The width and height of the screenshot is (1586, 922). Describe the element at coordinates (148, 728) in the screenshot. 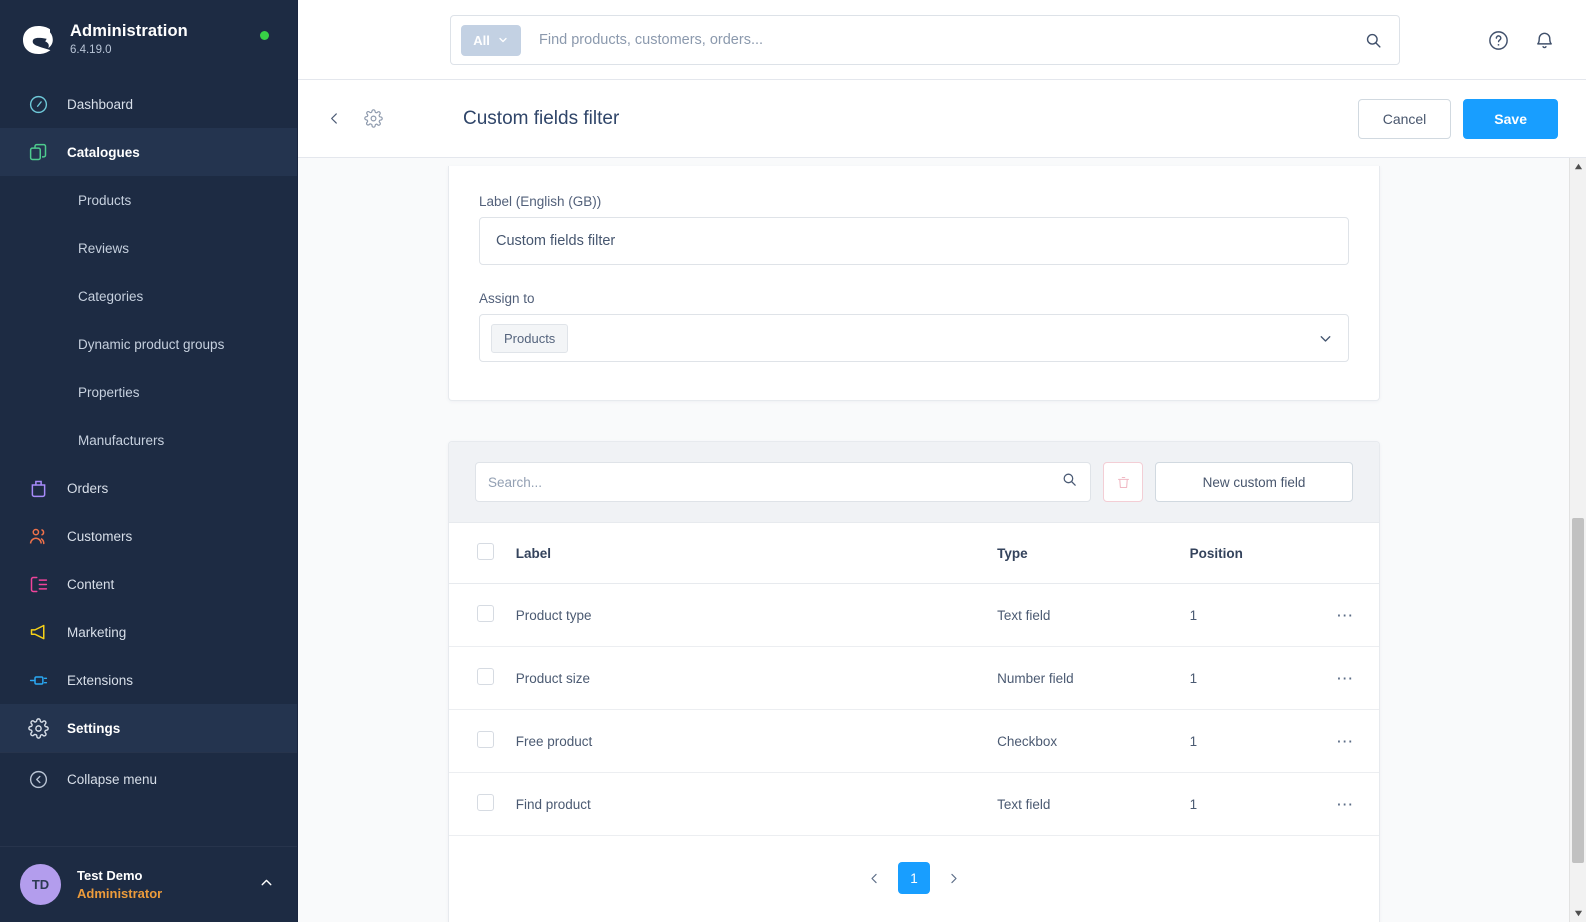

I see `sidebar-item-settings: Settings` at that location.